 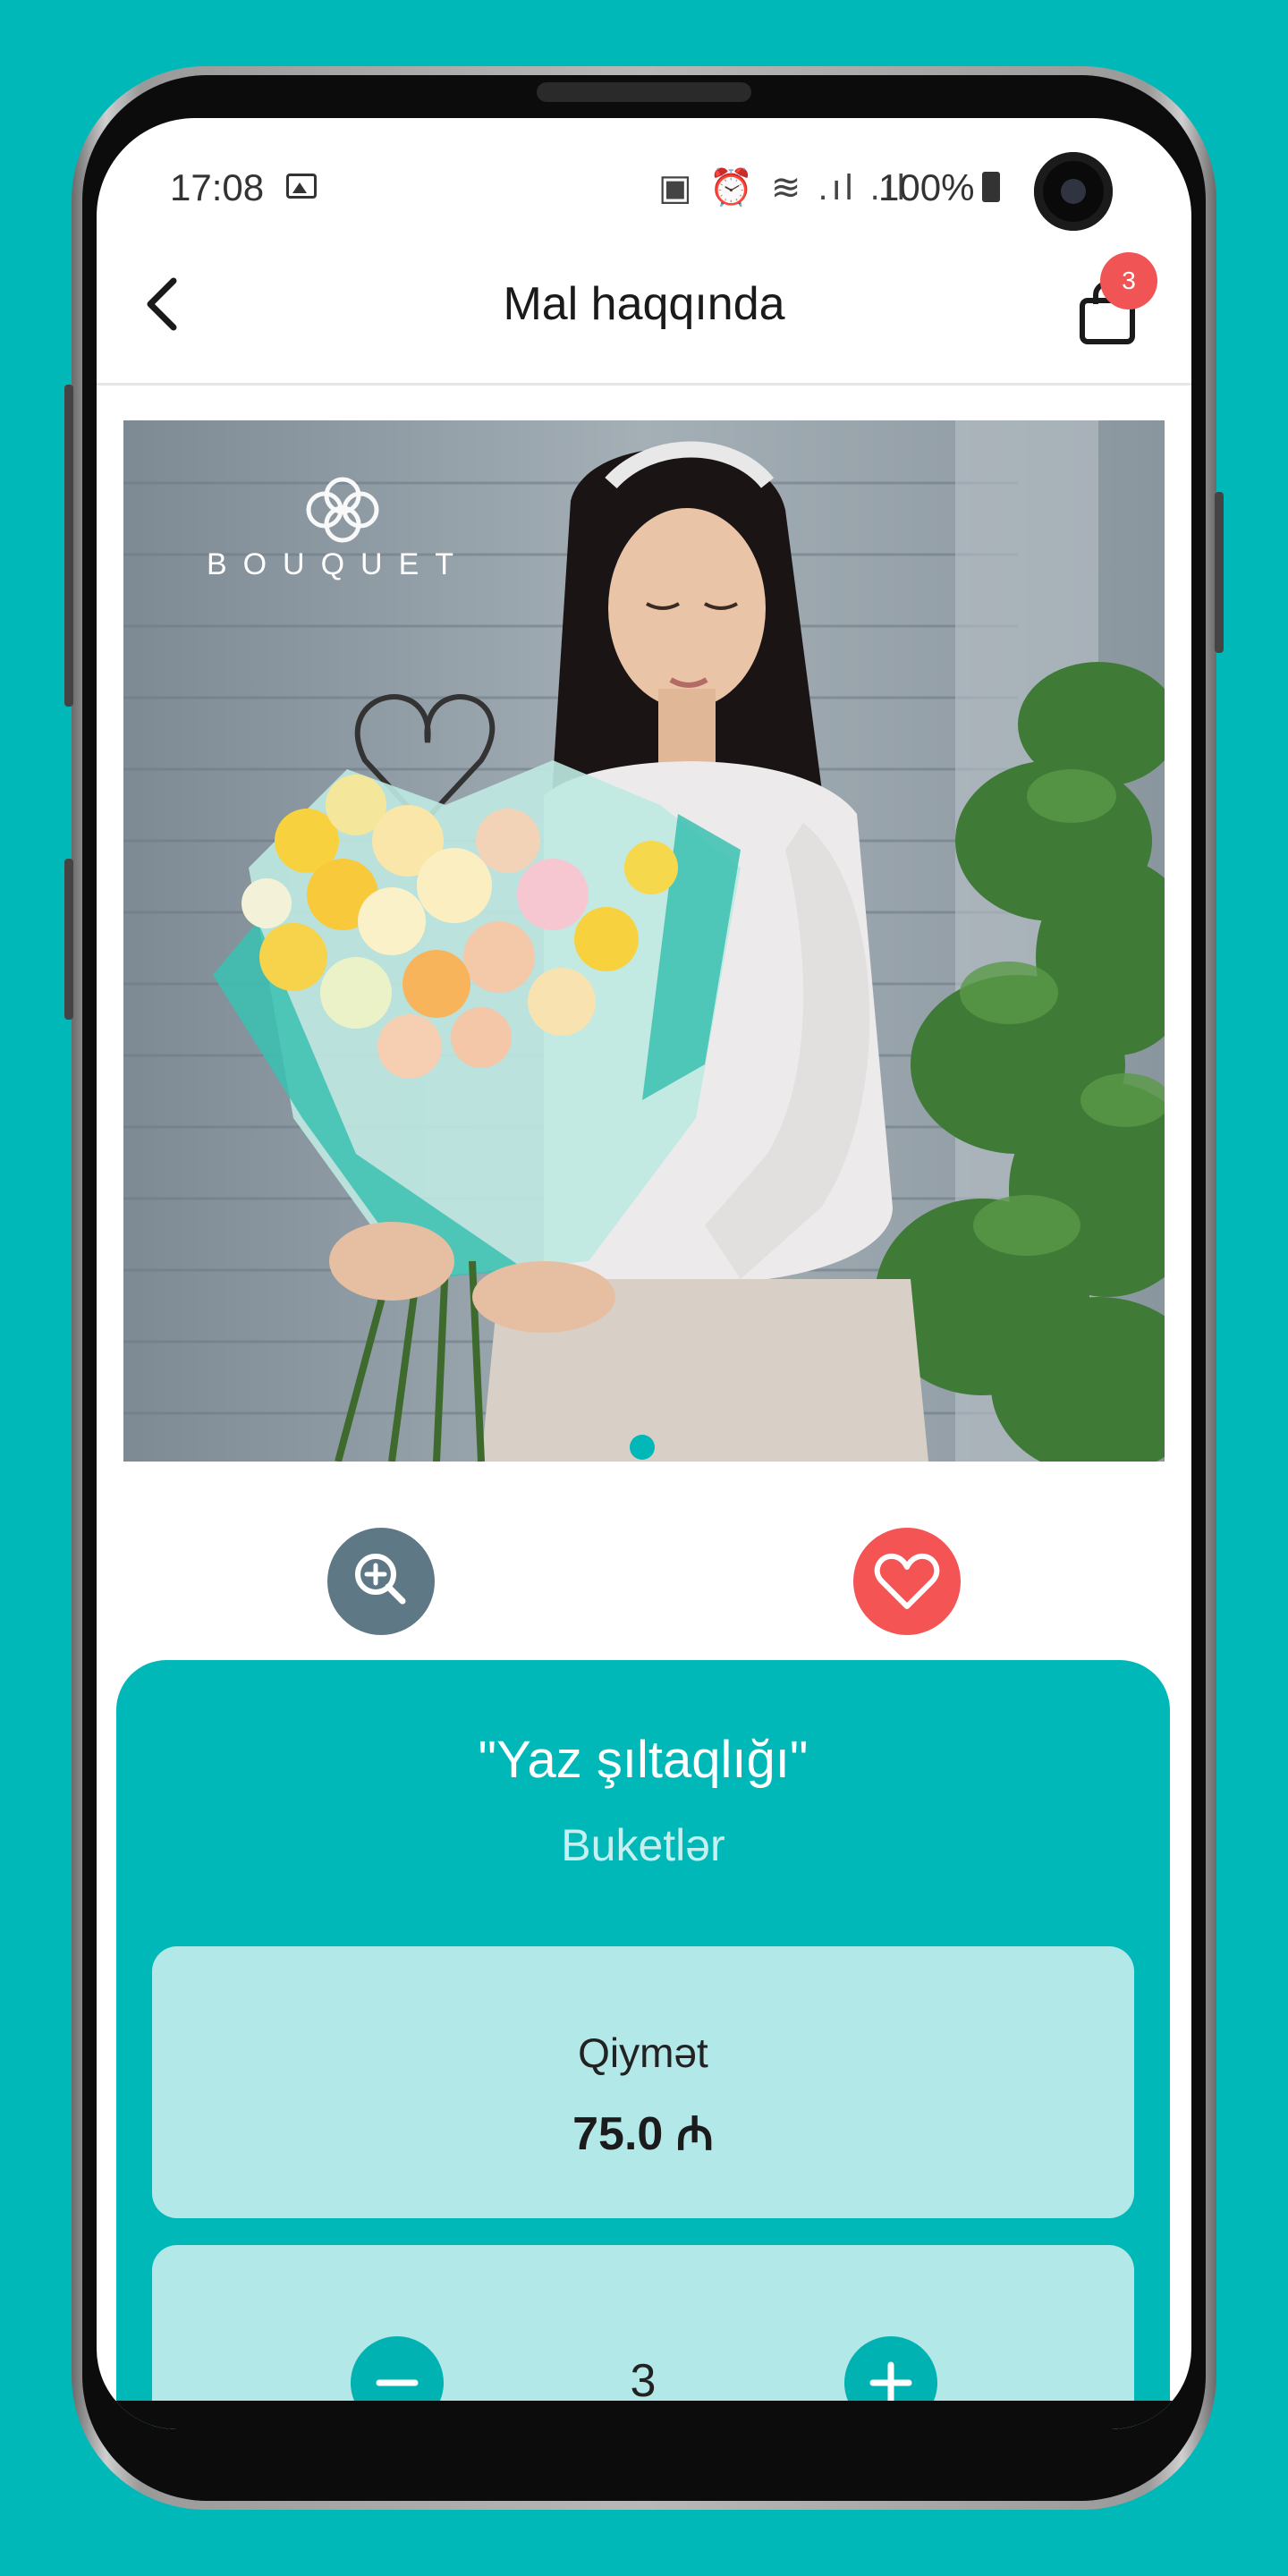 I want to click on zoom-button, so click(x=381, y=1581).